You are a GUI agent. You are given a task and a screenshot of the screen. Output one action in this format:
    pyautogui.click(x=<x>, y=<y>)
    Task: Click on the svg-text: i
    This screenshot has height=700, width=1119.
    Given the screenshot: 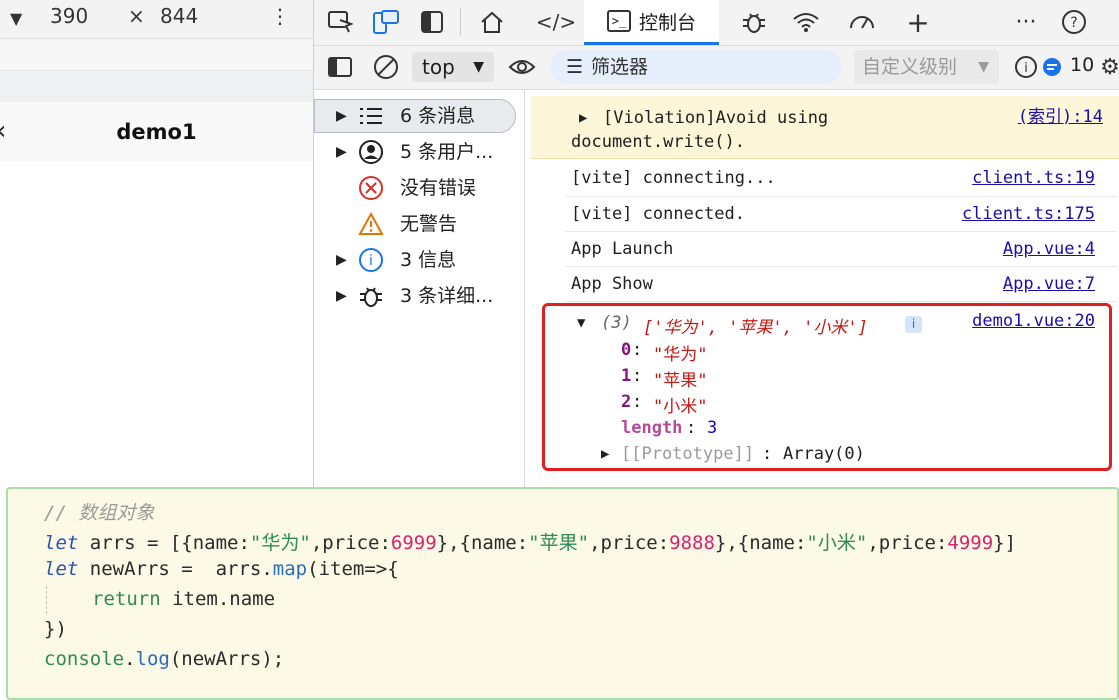 What is the action you would take?
    pyautogui.click(x=1026, y=68)
    